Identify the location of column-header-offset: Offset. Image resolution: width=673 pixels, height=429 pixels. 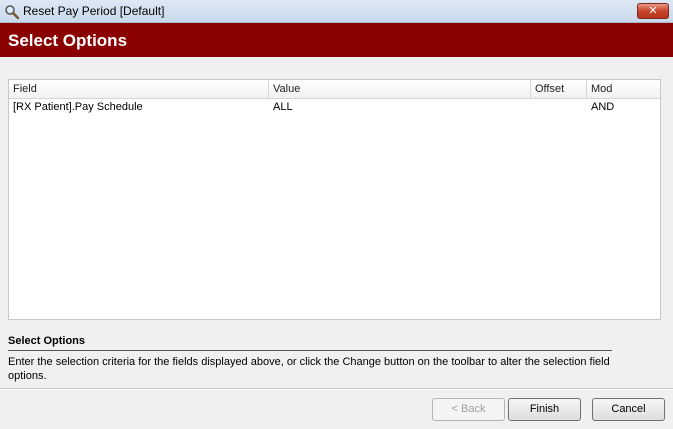
(559, 89).